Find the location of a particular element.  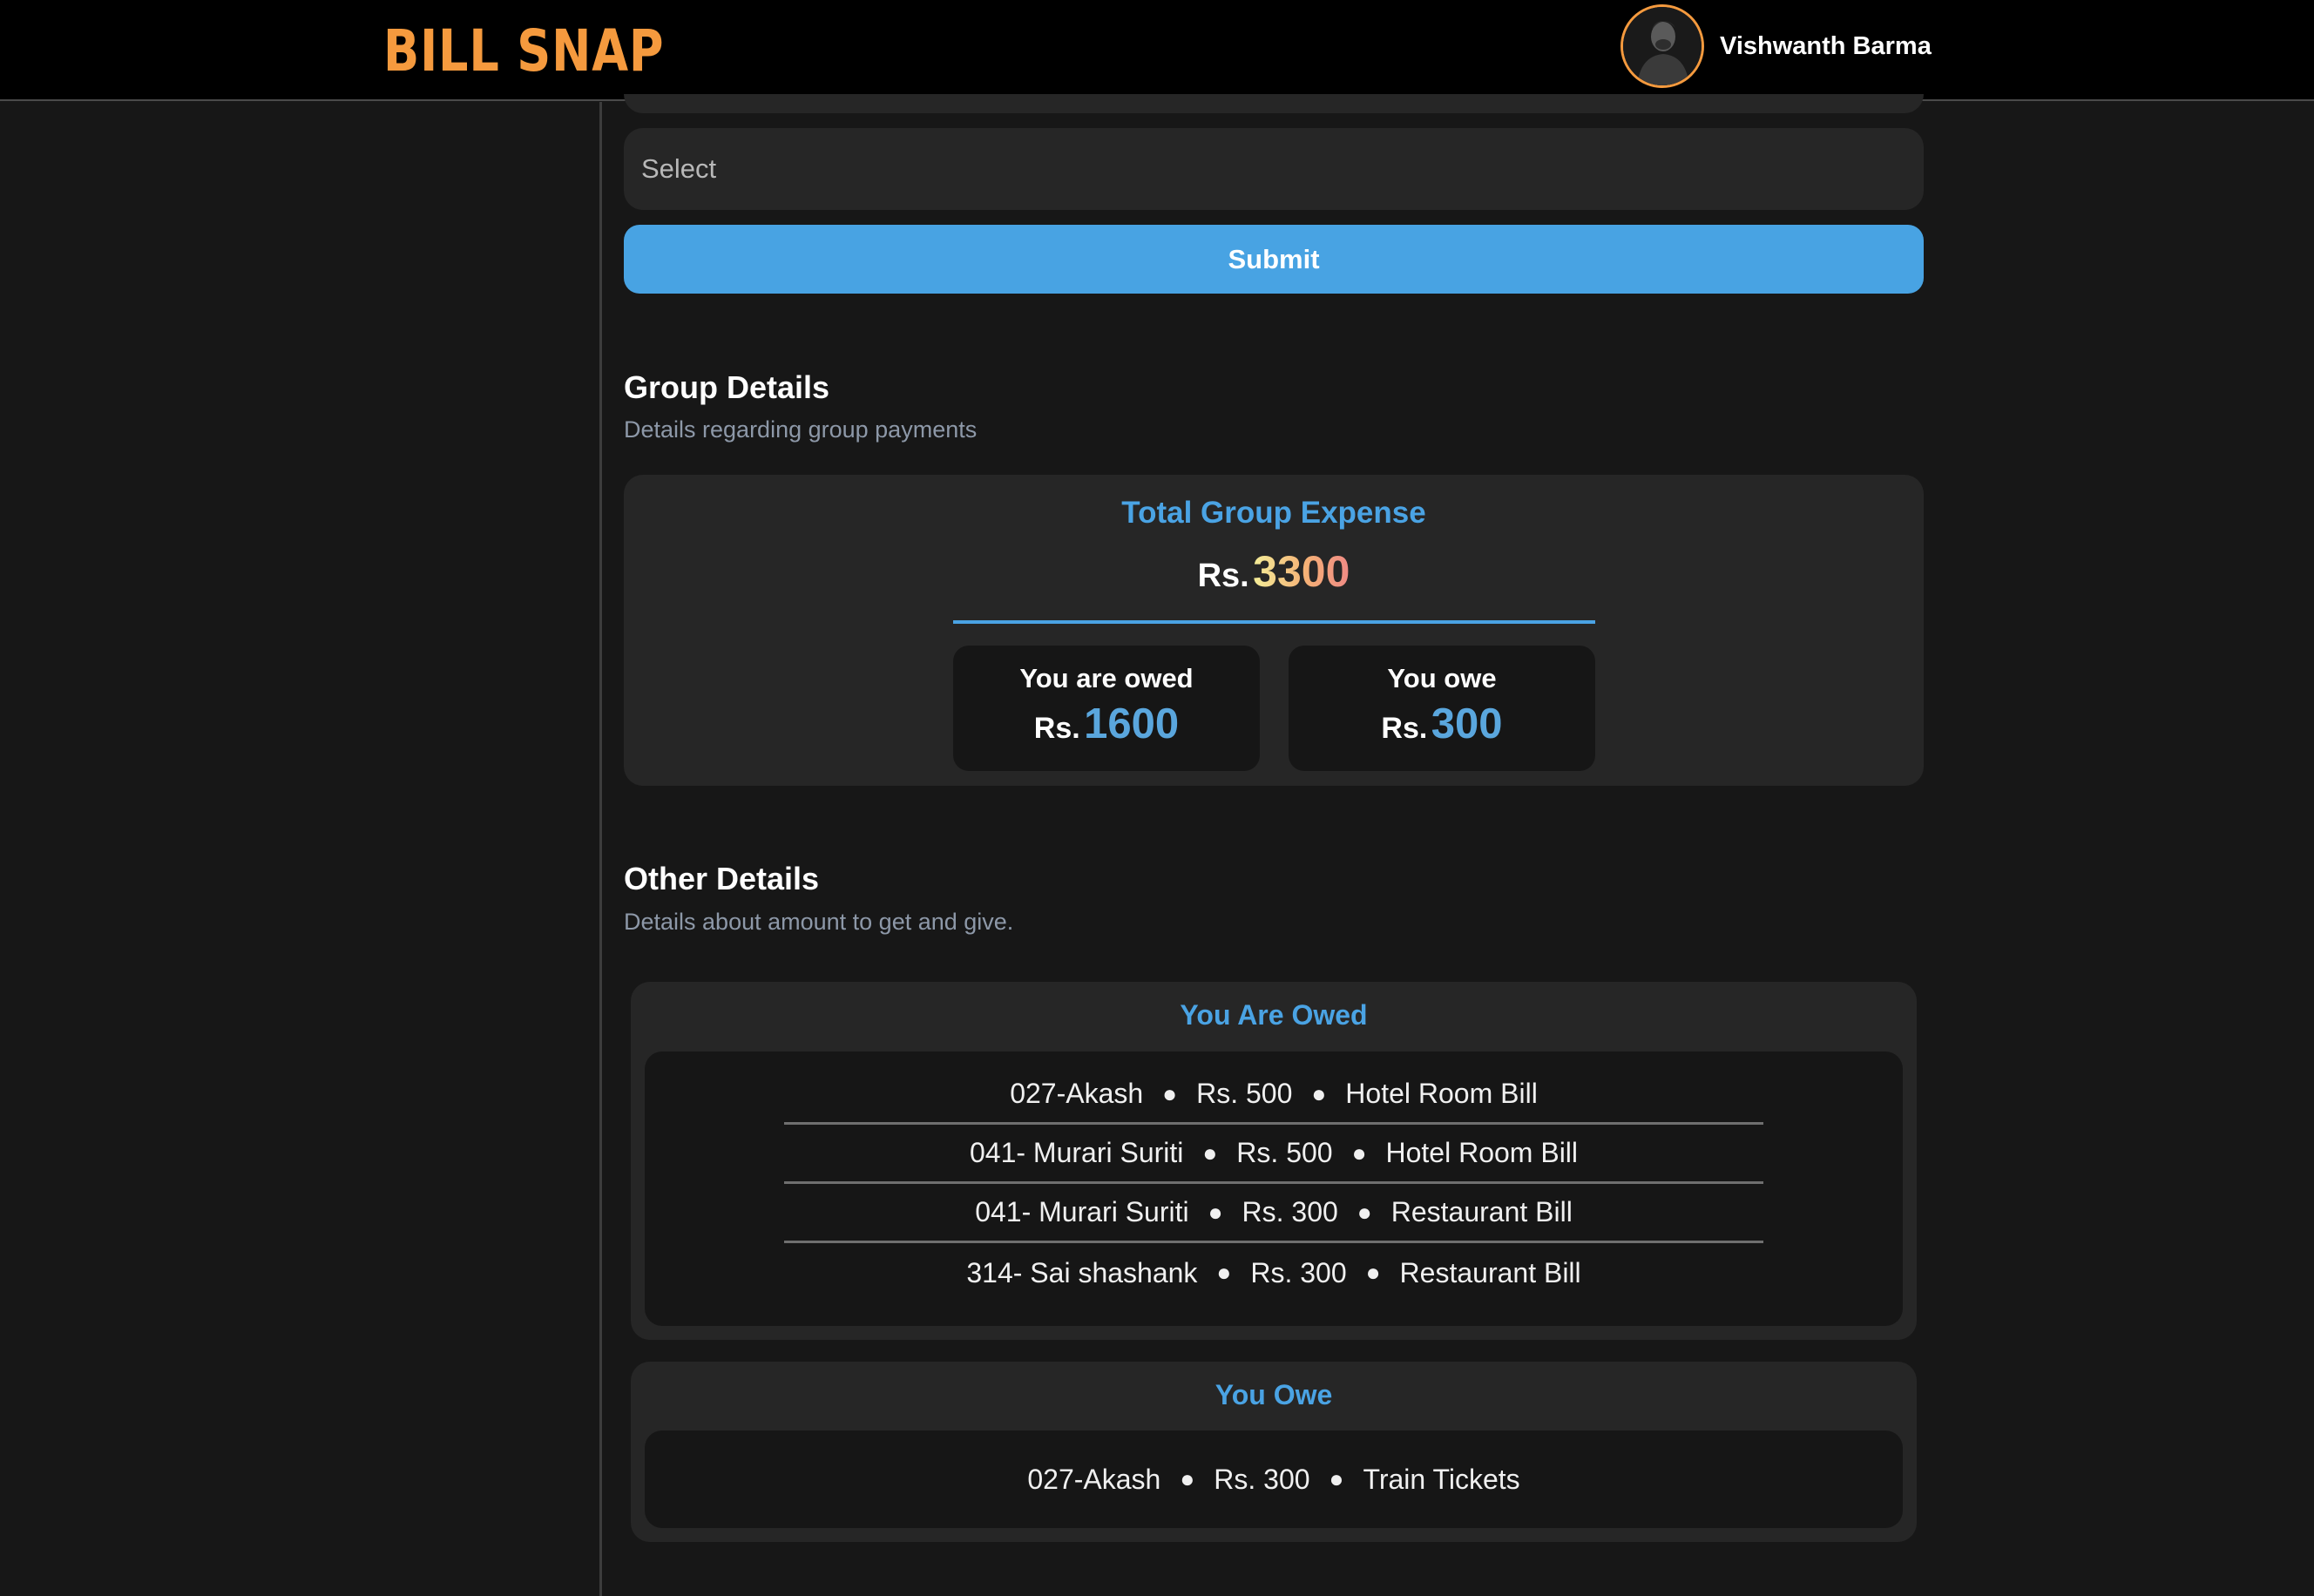

you-owe-amount: 300 is located at coordinates (1467, 723).